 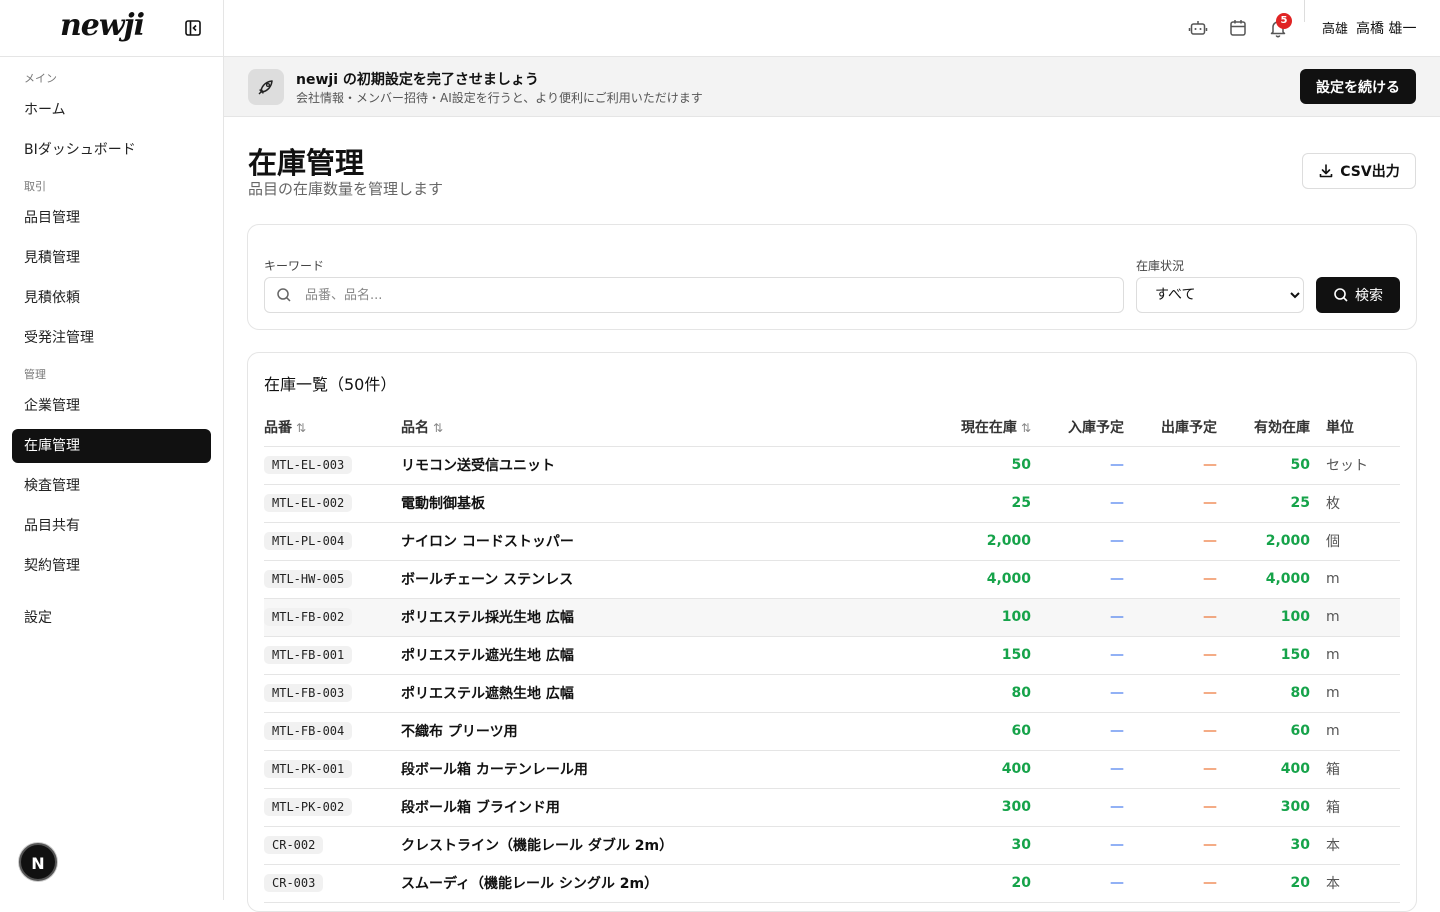 I want to click on cell-code: MTL-EL-002, so click(x=332, y=503).